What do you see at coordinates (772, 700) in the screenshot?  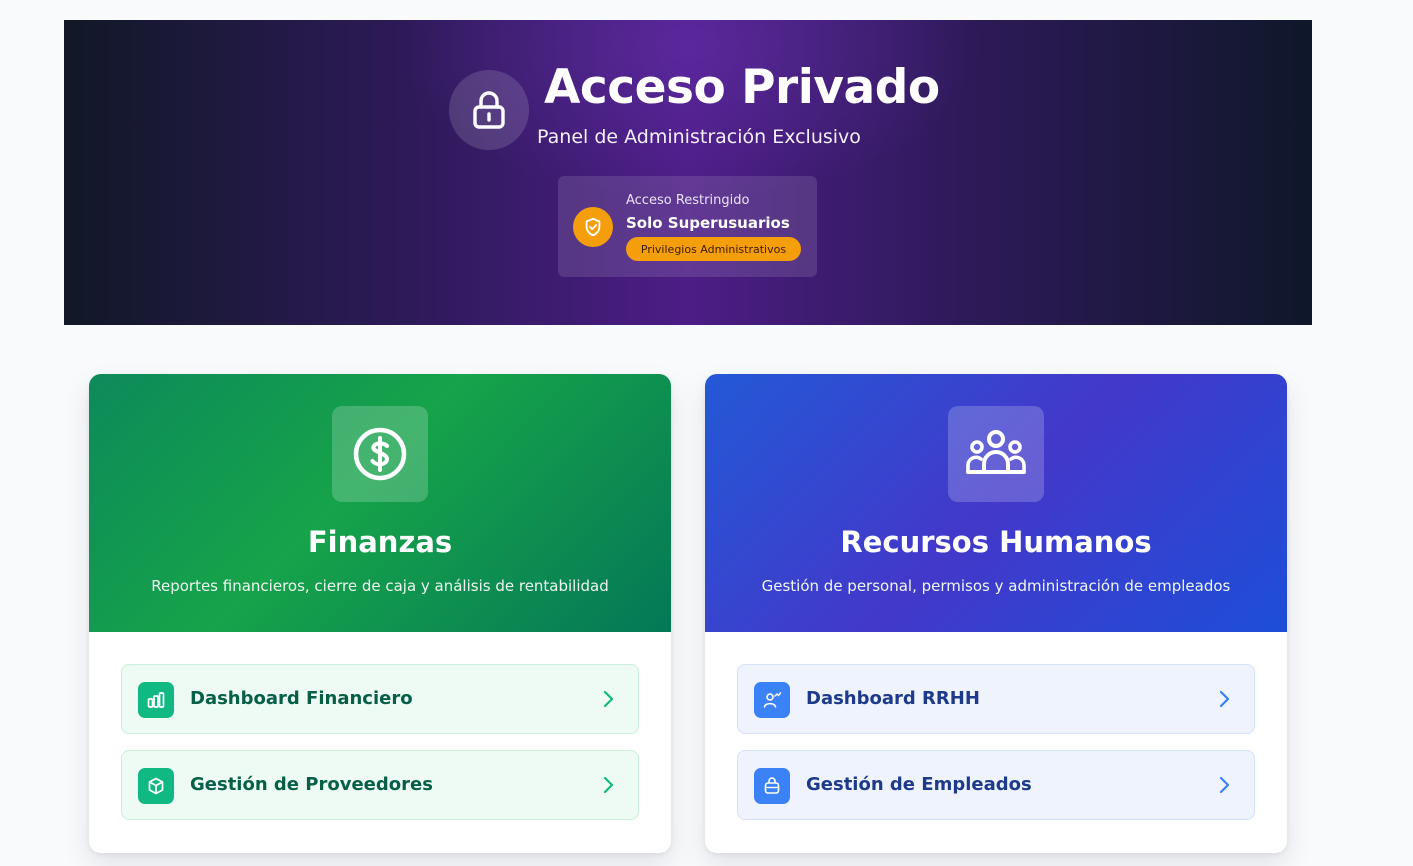 I see `user-chart-icon` at bounding box center [772, 700].